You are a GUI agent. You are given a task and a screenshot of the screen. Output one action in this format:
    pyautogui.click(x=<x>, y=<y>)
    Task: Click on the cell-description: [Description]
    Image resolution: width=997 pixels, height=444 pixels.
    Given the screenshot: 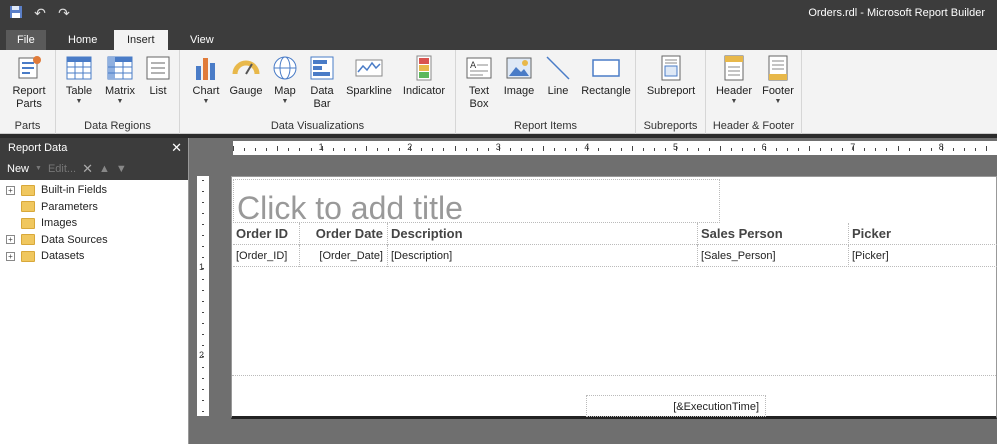 What is the action you would take?
    pyautogui.click(x=543, y=256)
    